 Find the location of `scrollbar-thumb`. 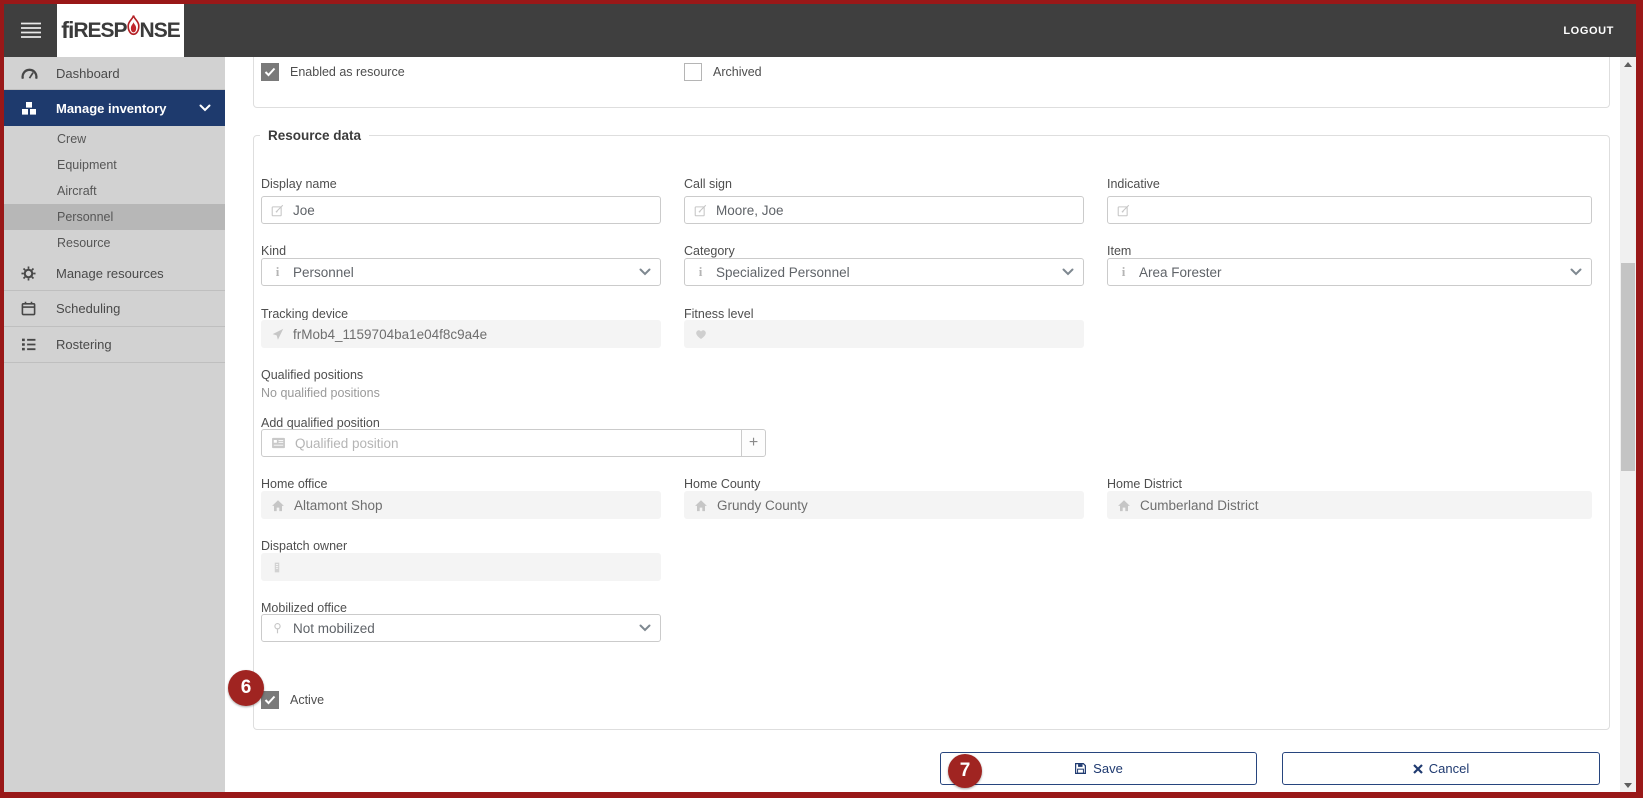

scrollbar-thumb is located at coordinates (1628, 367).